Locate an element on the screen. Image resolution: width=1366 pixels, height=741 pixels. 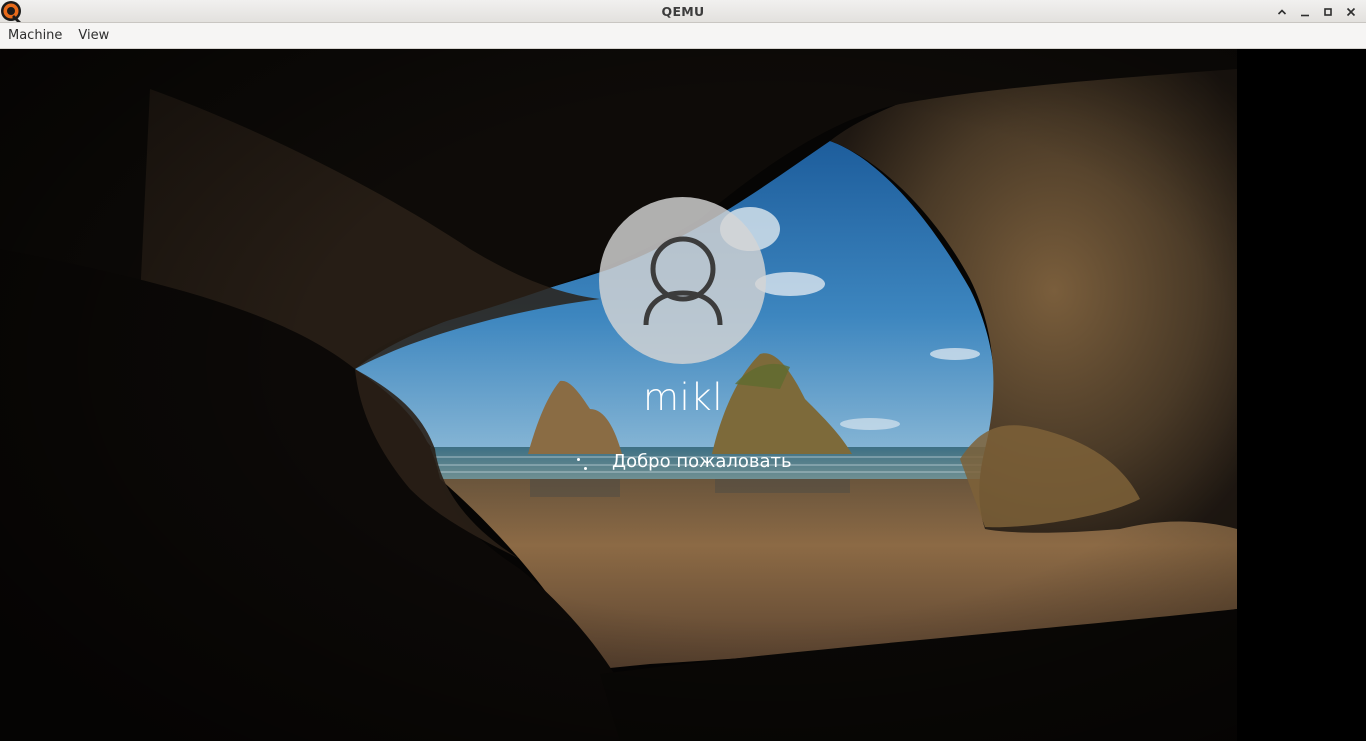
loading-spinner-icon is located at coordinates (584, 461).